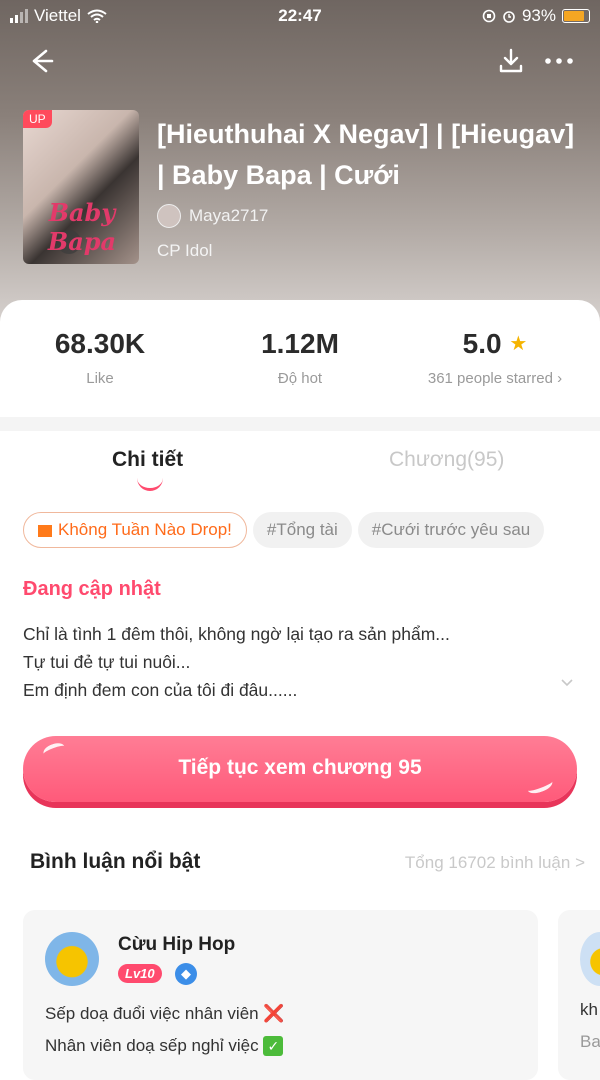 The height and width of the screenshot is (1080, 600). I want to click on rating-count: 361 people starred, so click(490, 378).